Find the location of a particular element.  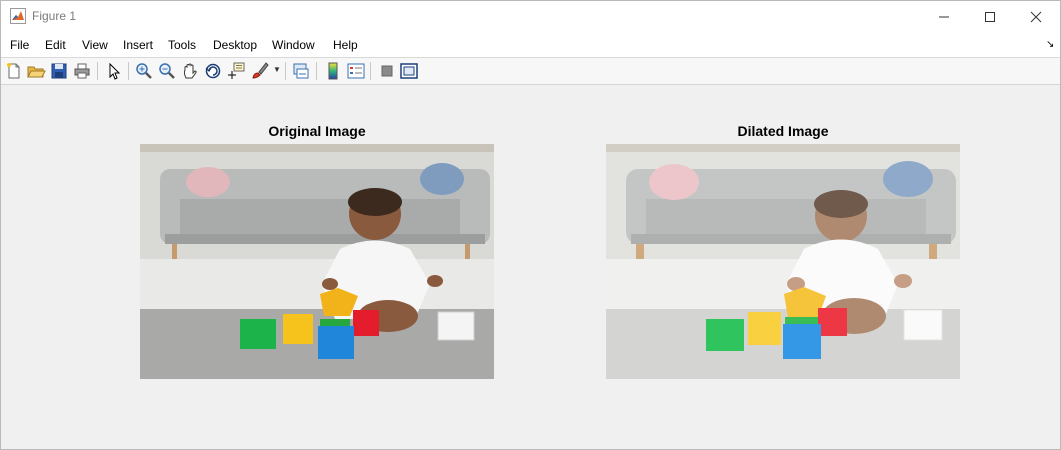

legend-icon is located at coordinates (356, 71).